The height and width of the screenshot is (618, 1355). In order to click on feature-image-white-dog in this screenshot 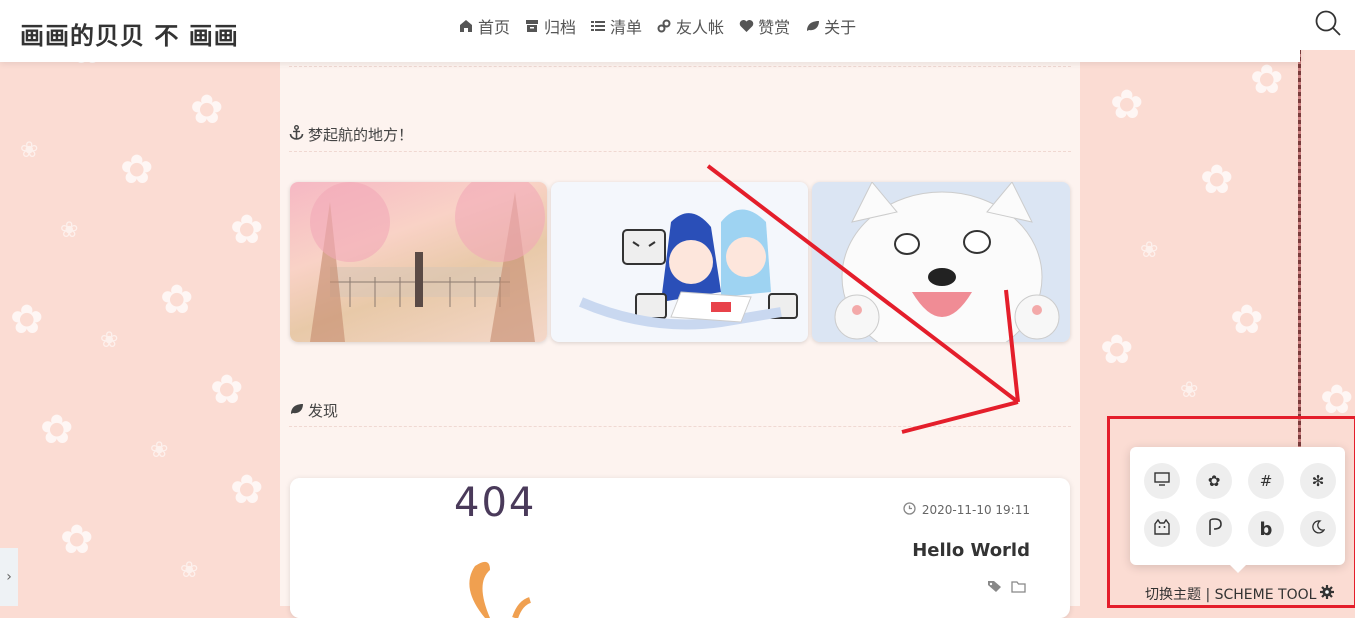, I will do `click(941, 262)`.